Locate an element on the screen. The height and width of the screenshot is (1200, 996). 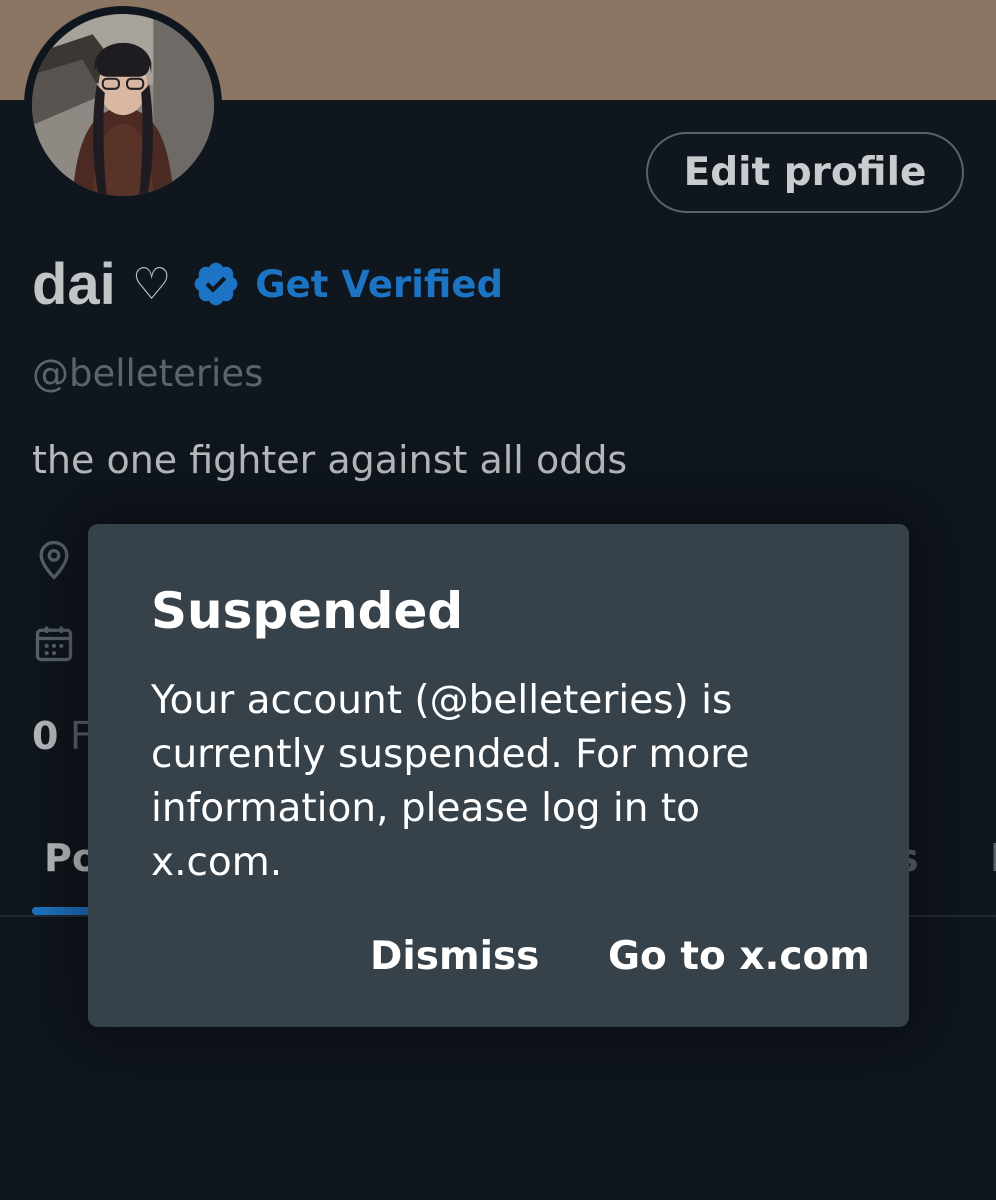
active-tab-indicator is located at coordinates (64, 911).